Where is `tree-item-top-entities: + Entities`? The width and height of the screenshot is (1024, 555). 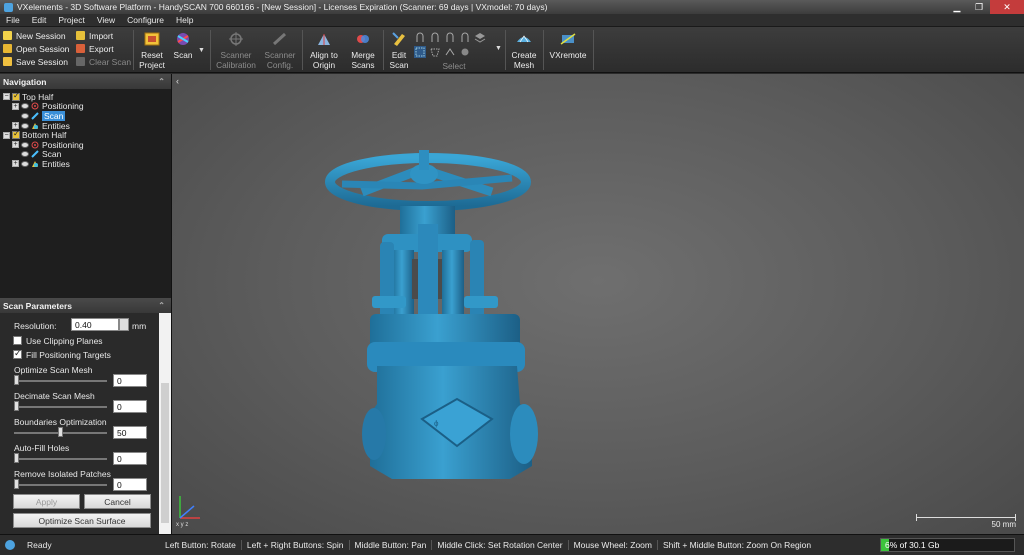 tree-item-top-entities: + Entities is located at coordinates (85, 126).